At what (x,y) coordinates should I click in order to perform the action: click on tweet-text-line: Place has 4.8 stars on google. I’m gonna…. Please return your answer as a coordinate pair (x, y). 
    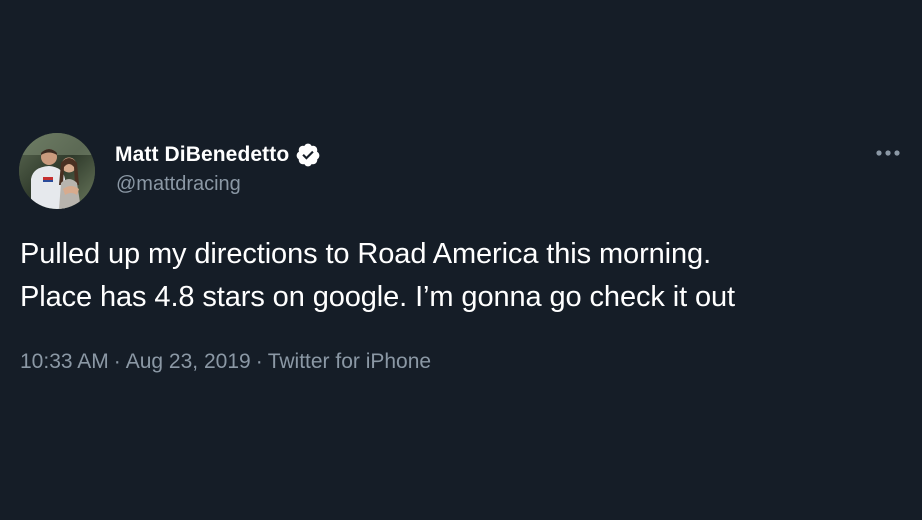
    Looking at the image, I should click on (378, 297).